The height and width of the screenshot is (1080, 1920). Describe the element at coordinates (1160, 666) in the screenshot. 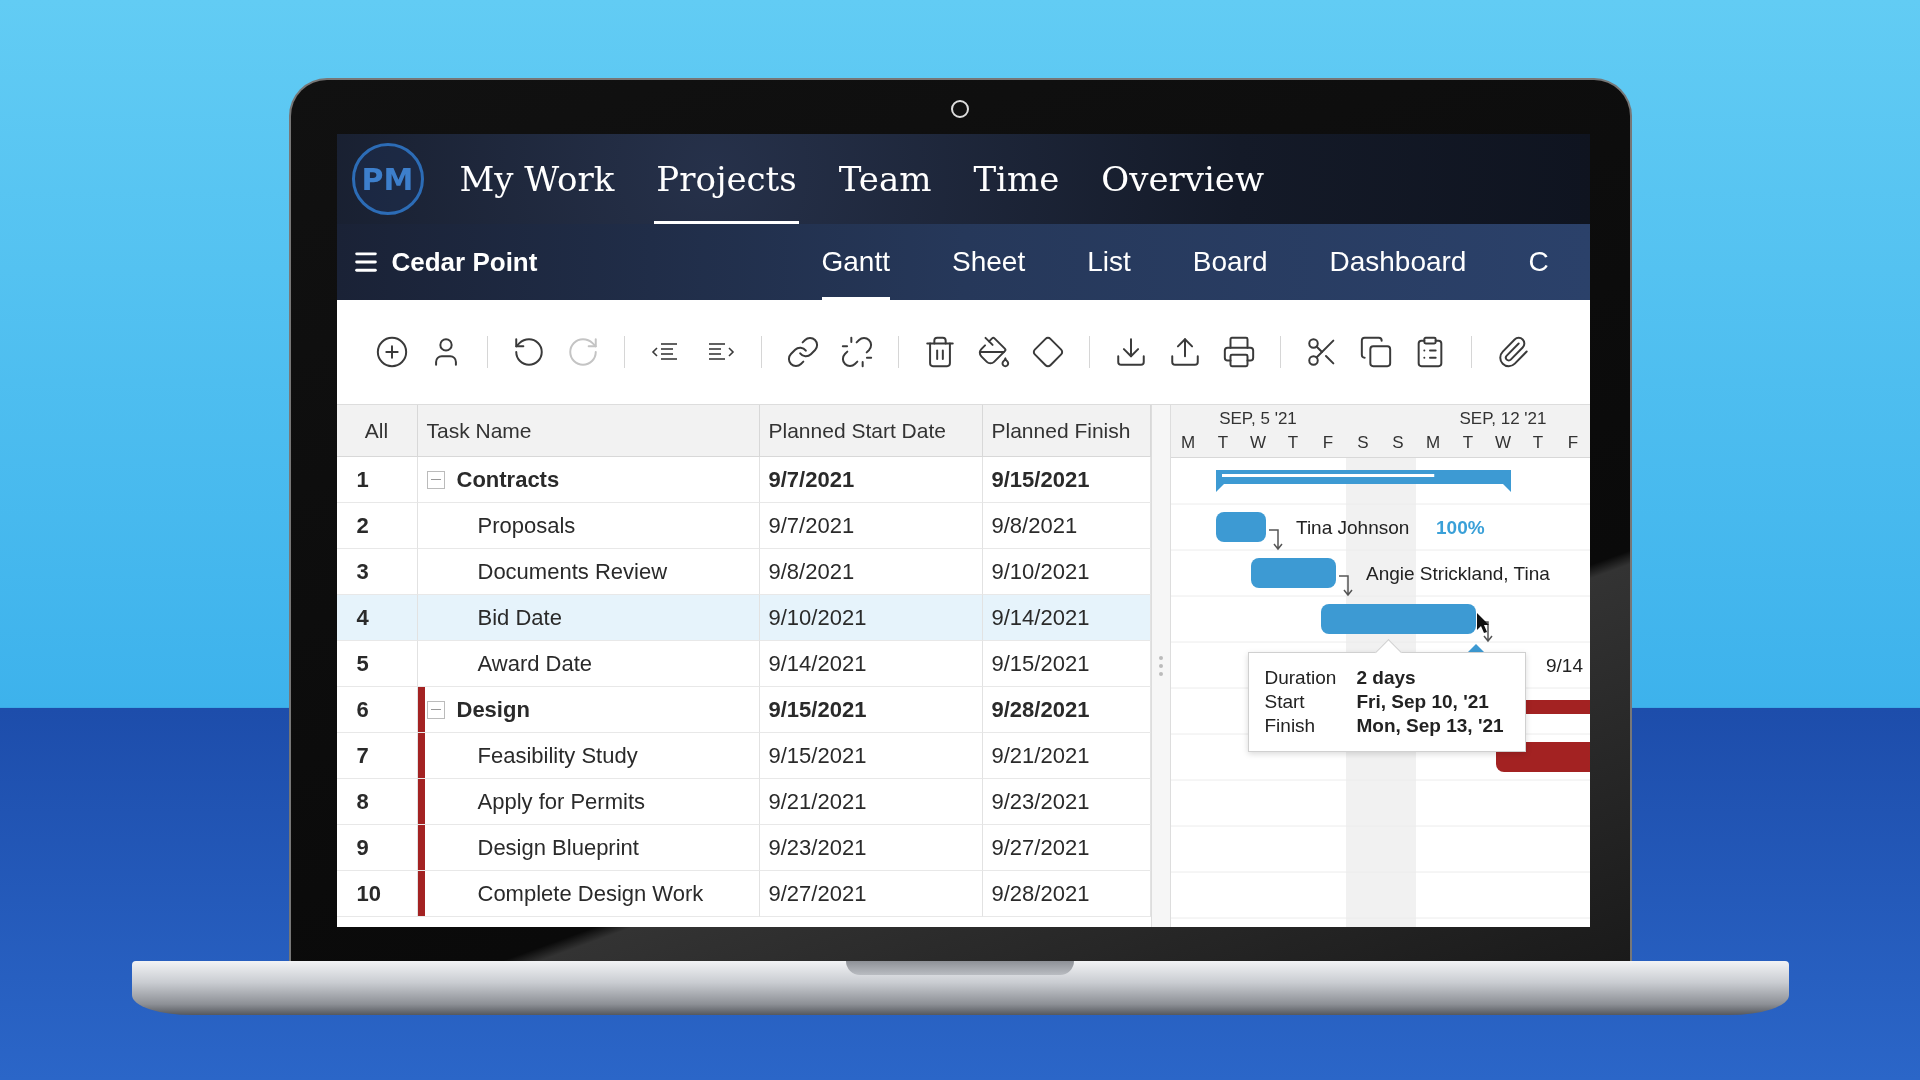

I see `splitter-handle` at that location.